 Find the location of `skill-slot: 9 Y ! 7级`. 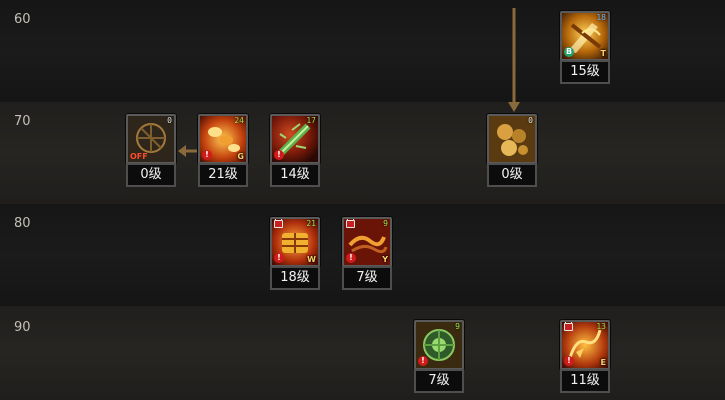

skill-slot: 9 Y ! 7级 is located at coordinates (367, 253).